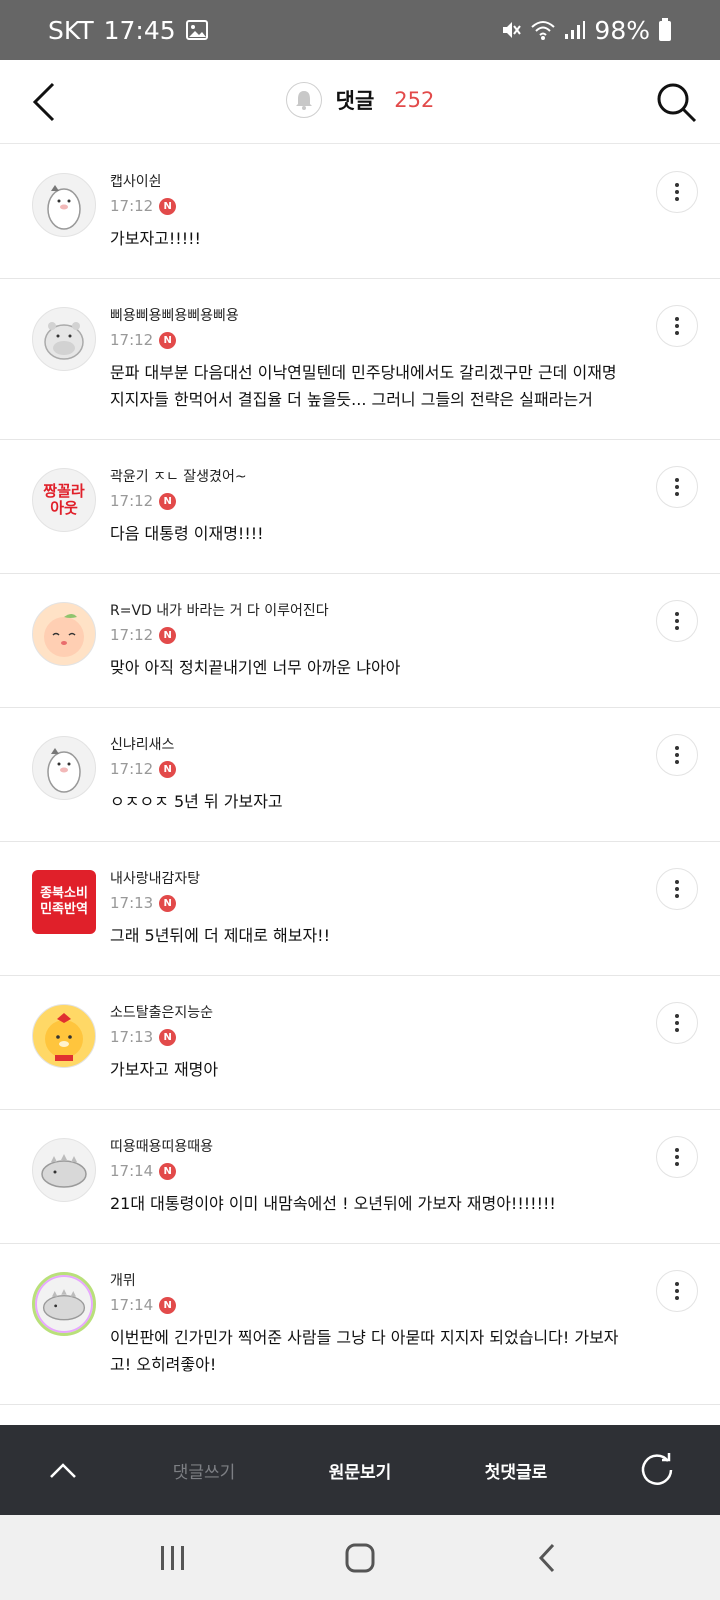 This screenshot has height=1600, width=720. I want to click on search-button, so click(676, 102).